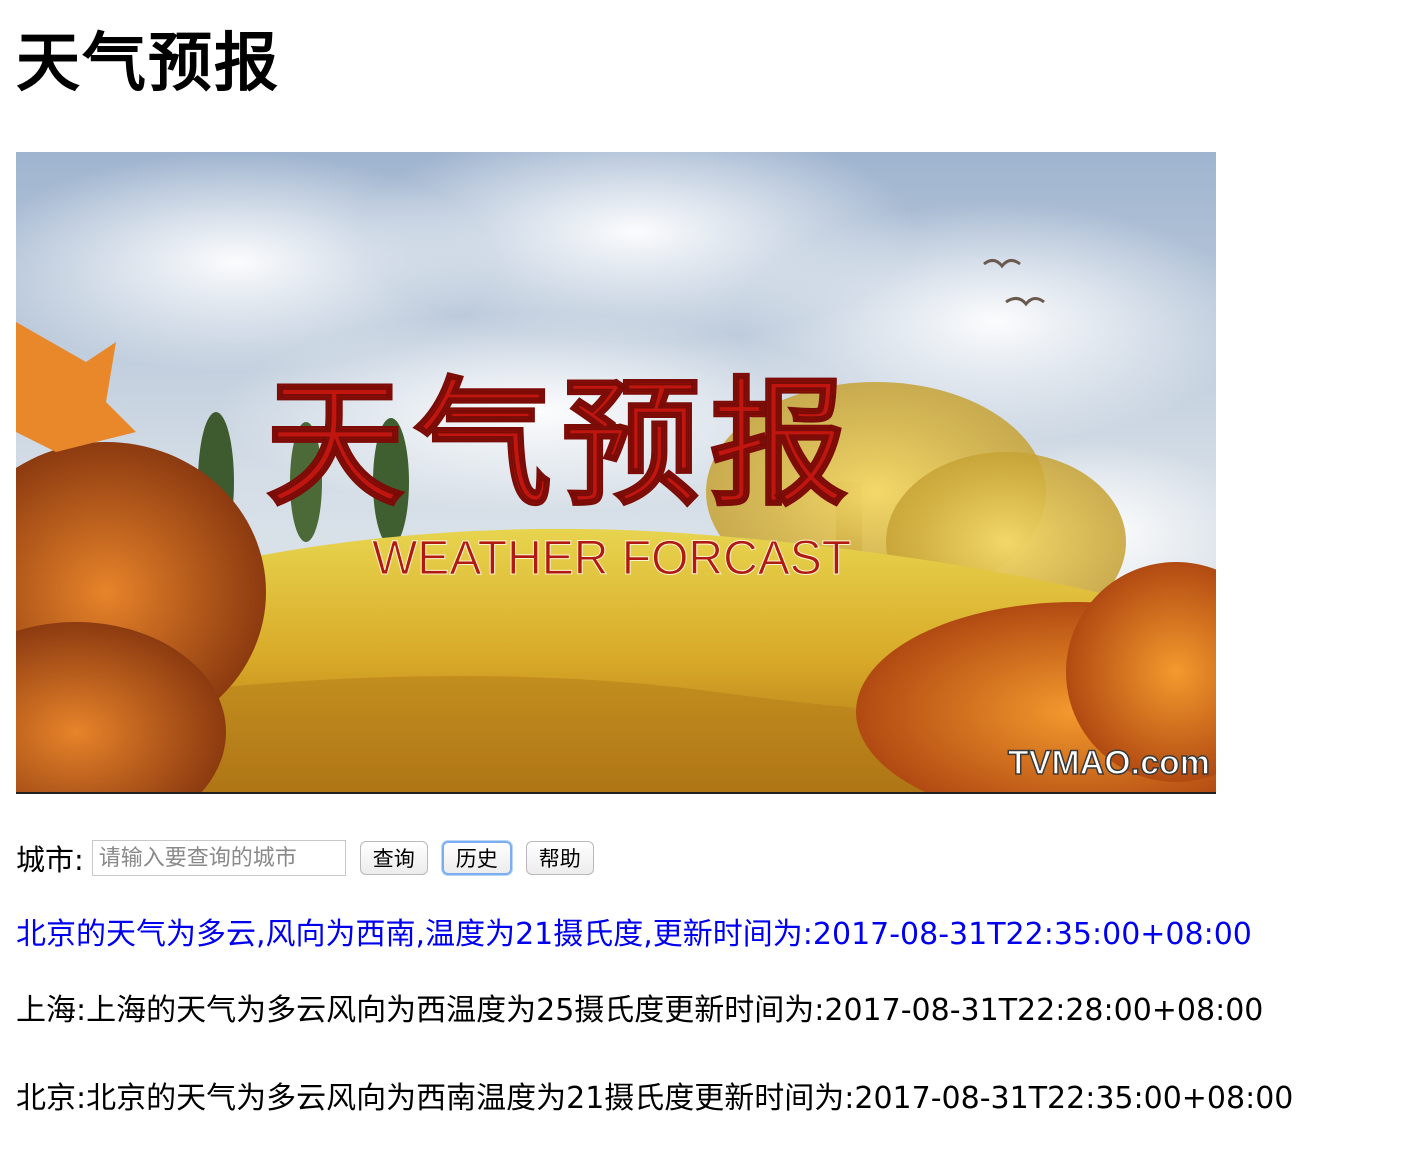 The image size is (1420, 1170). Describe the element at coordinates (562, 444) in the screenshot. I see `banner-title-cn: 天气预报` at that location.